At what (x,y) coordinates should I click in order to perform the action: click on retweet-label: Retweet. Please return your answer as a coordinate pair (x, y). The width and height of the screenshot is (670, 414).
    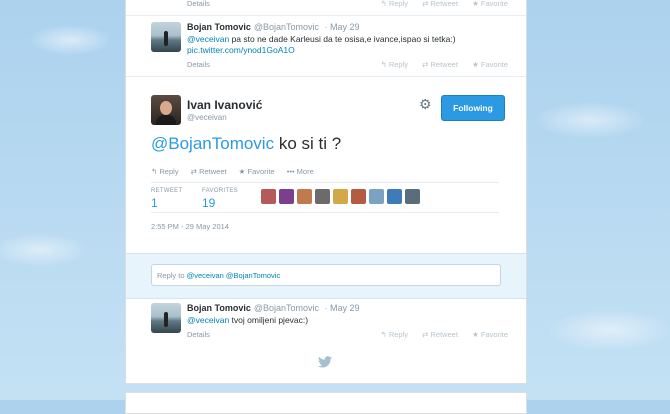
    Looking at the image, I should click on (213, 171).